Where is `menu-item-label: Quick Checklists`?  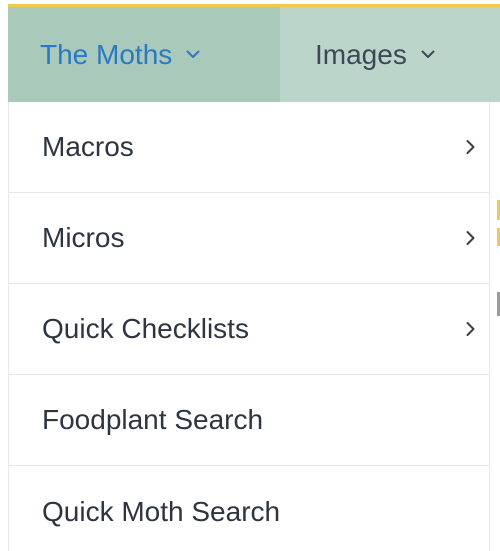 menu-item-label: Quick Checklists is located at coordinates (145, 328).